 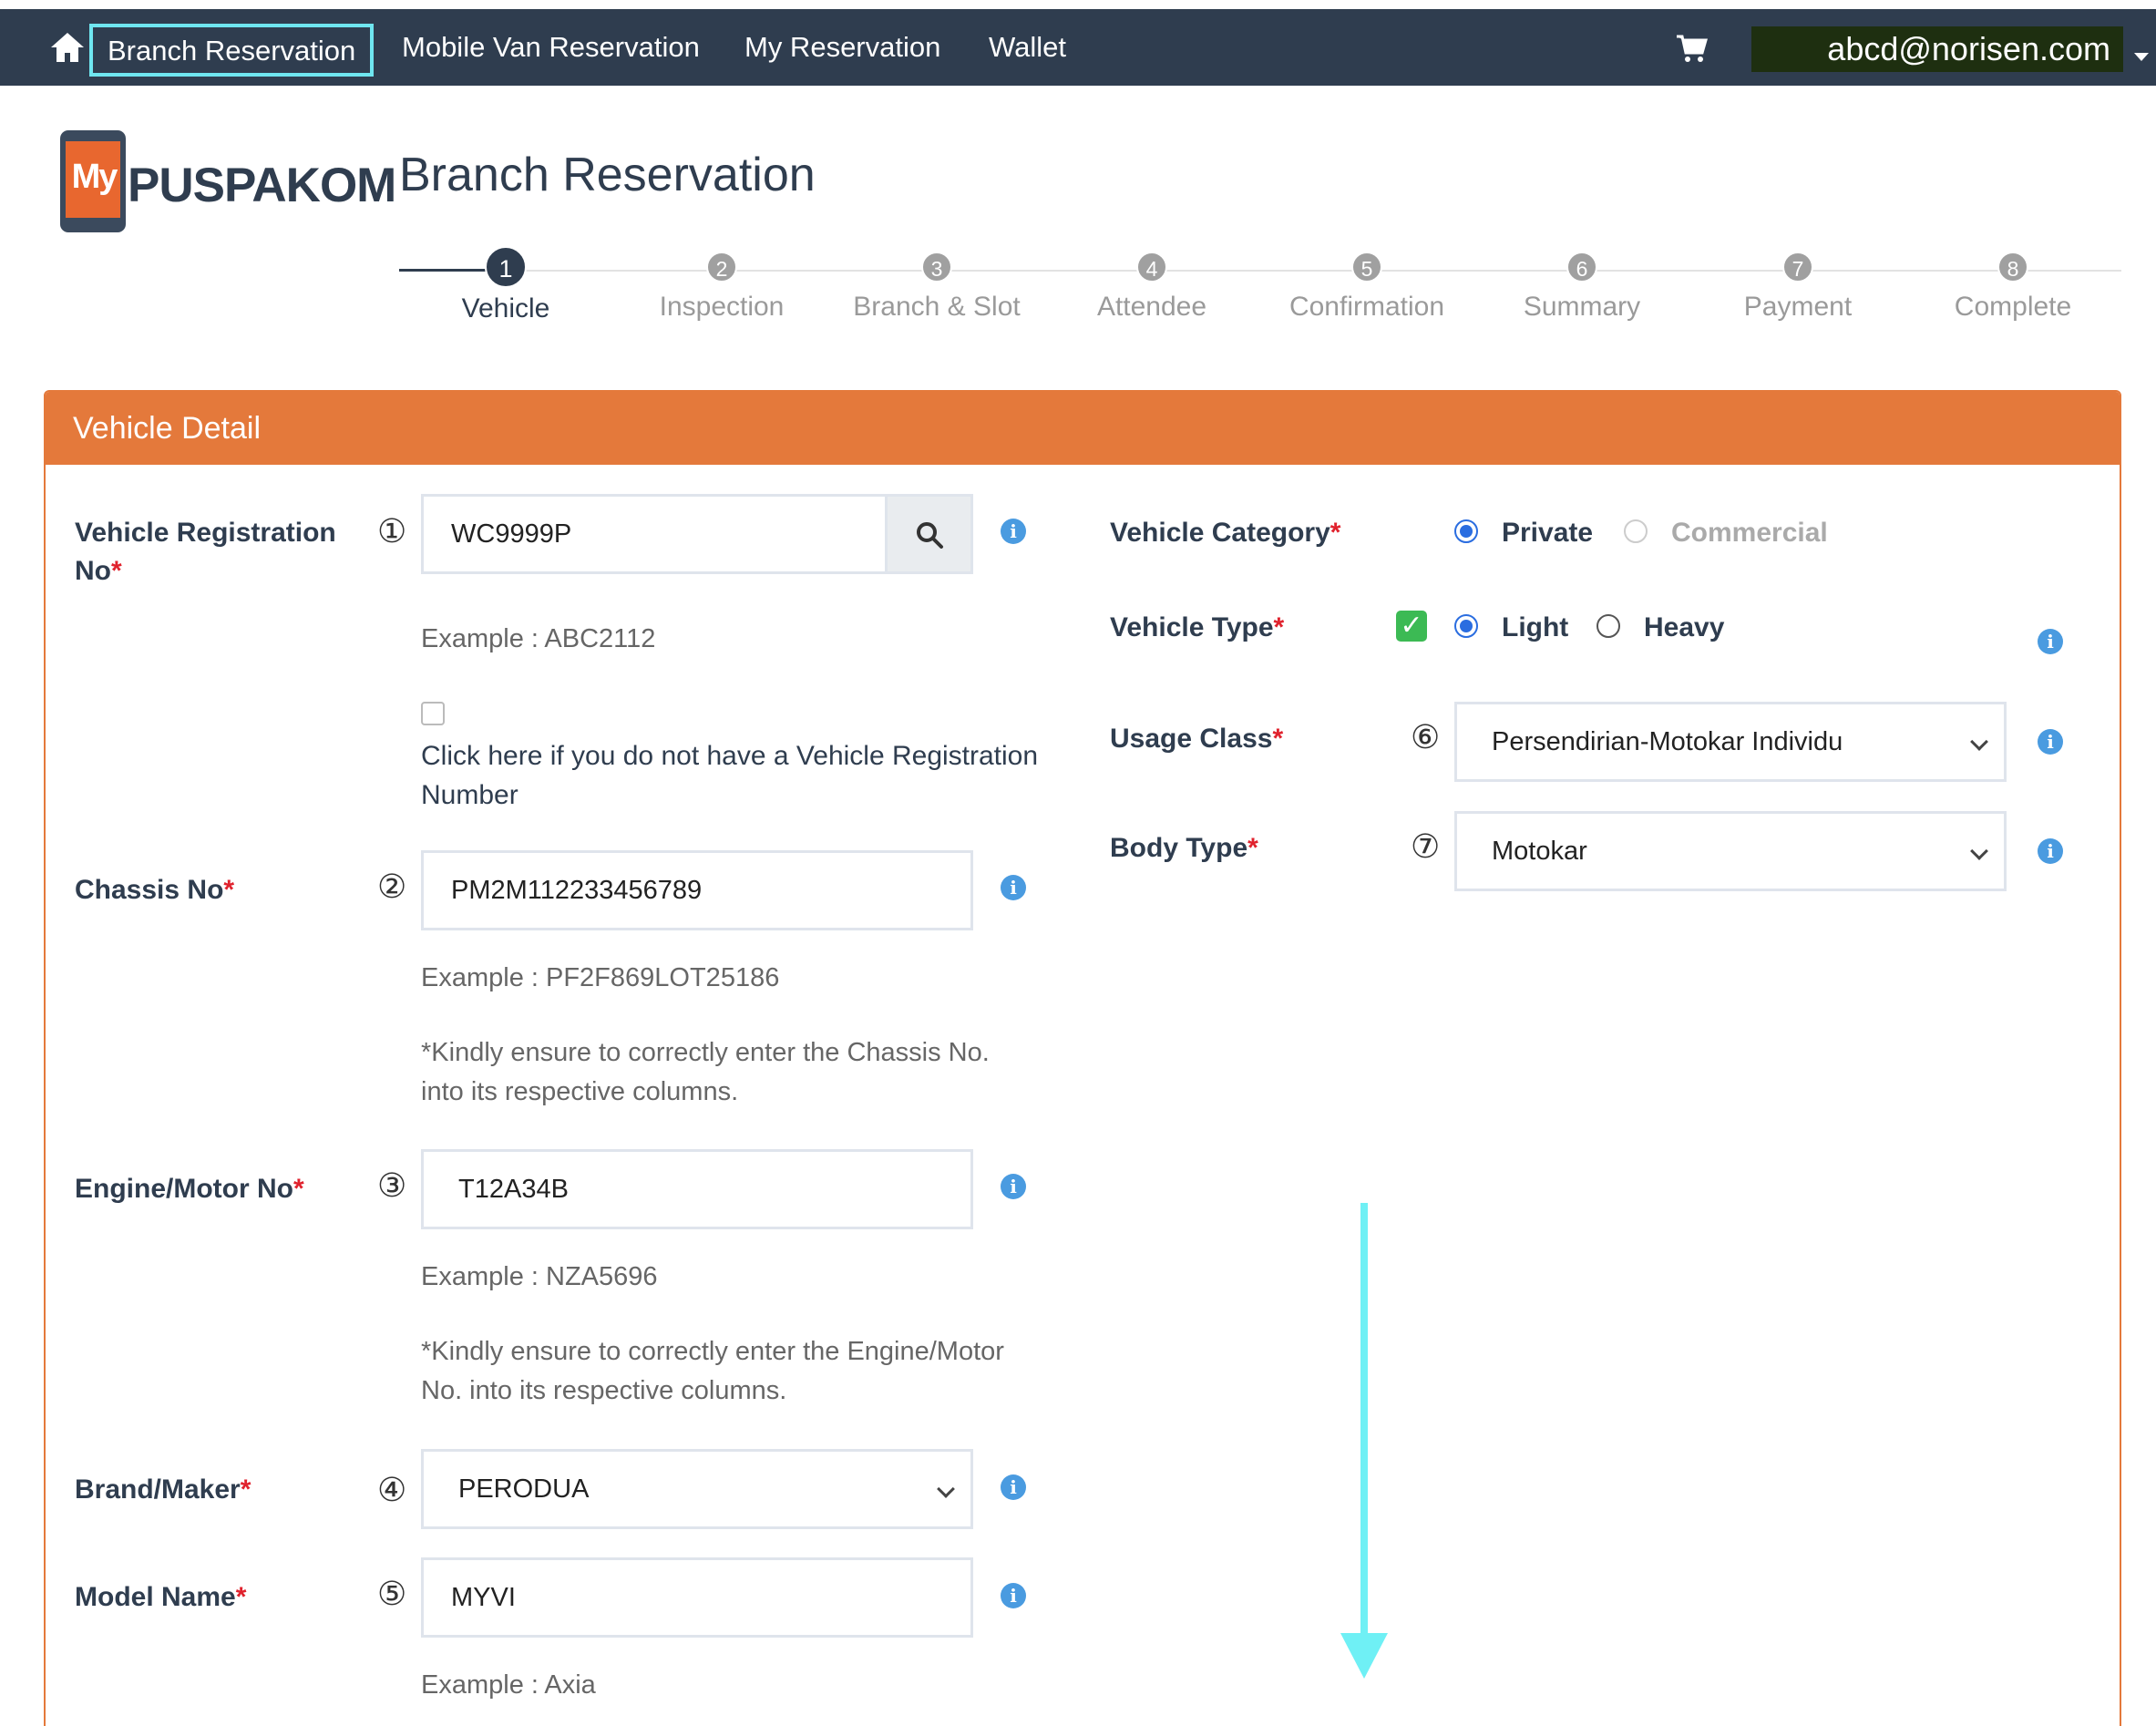 I want to click on home-icon, so click(x=67, y=47).